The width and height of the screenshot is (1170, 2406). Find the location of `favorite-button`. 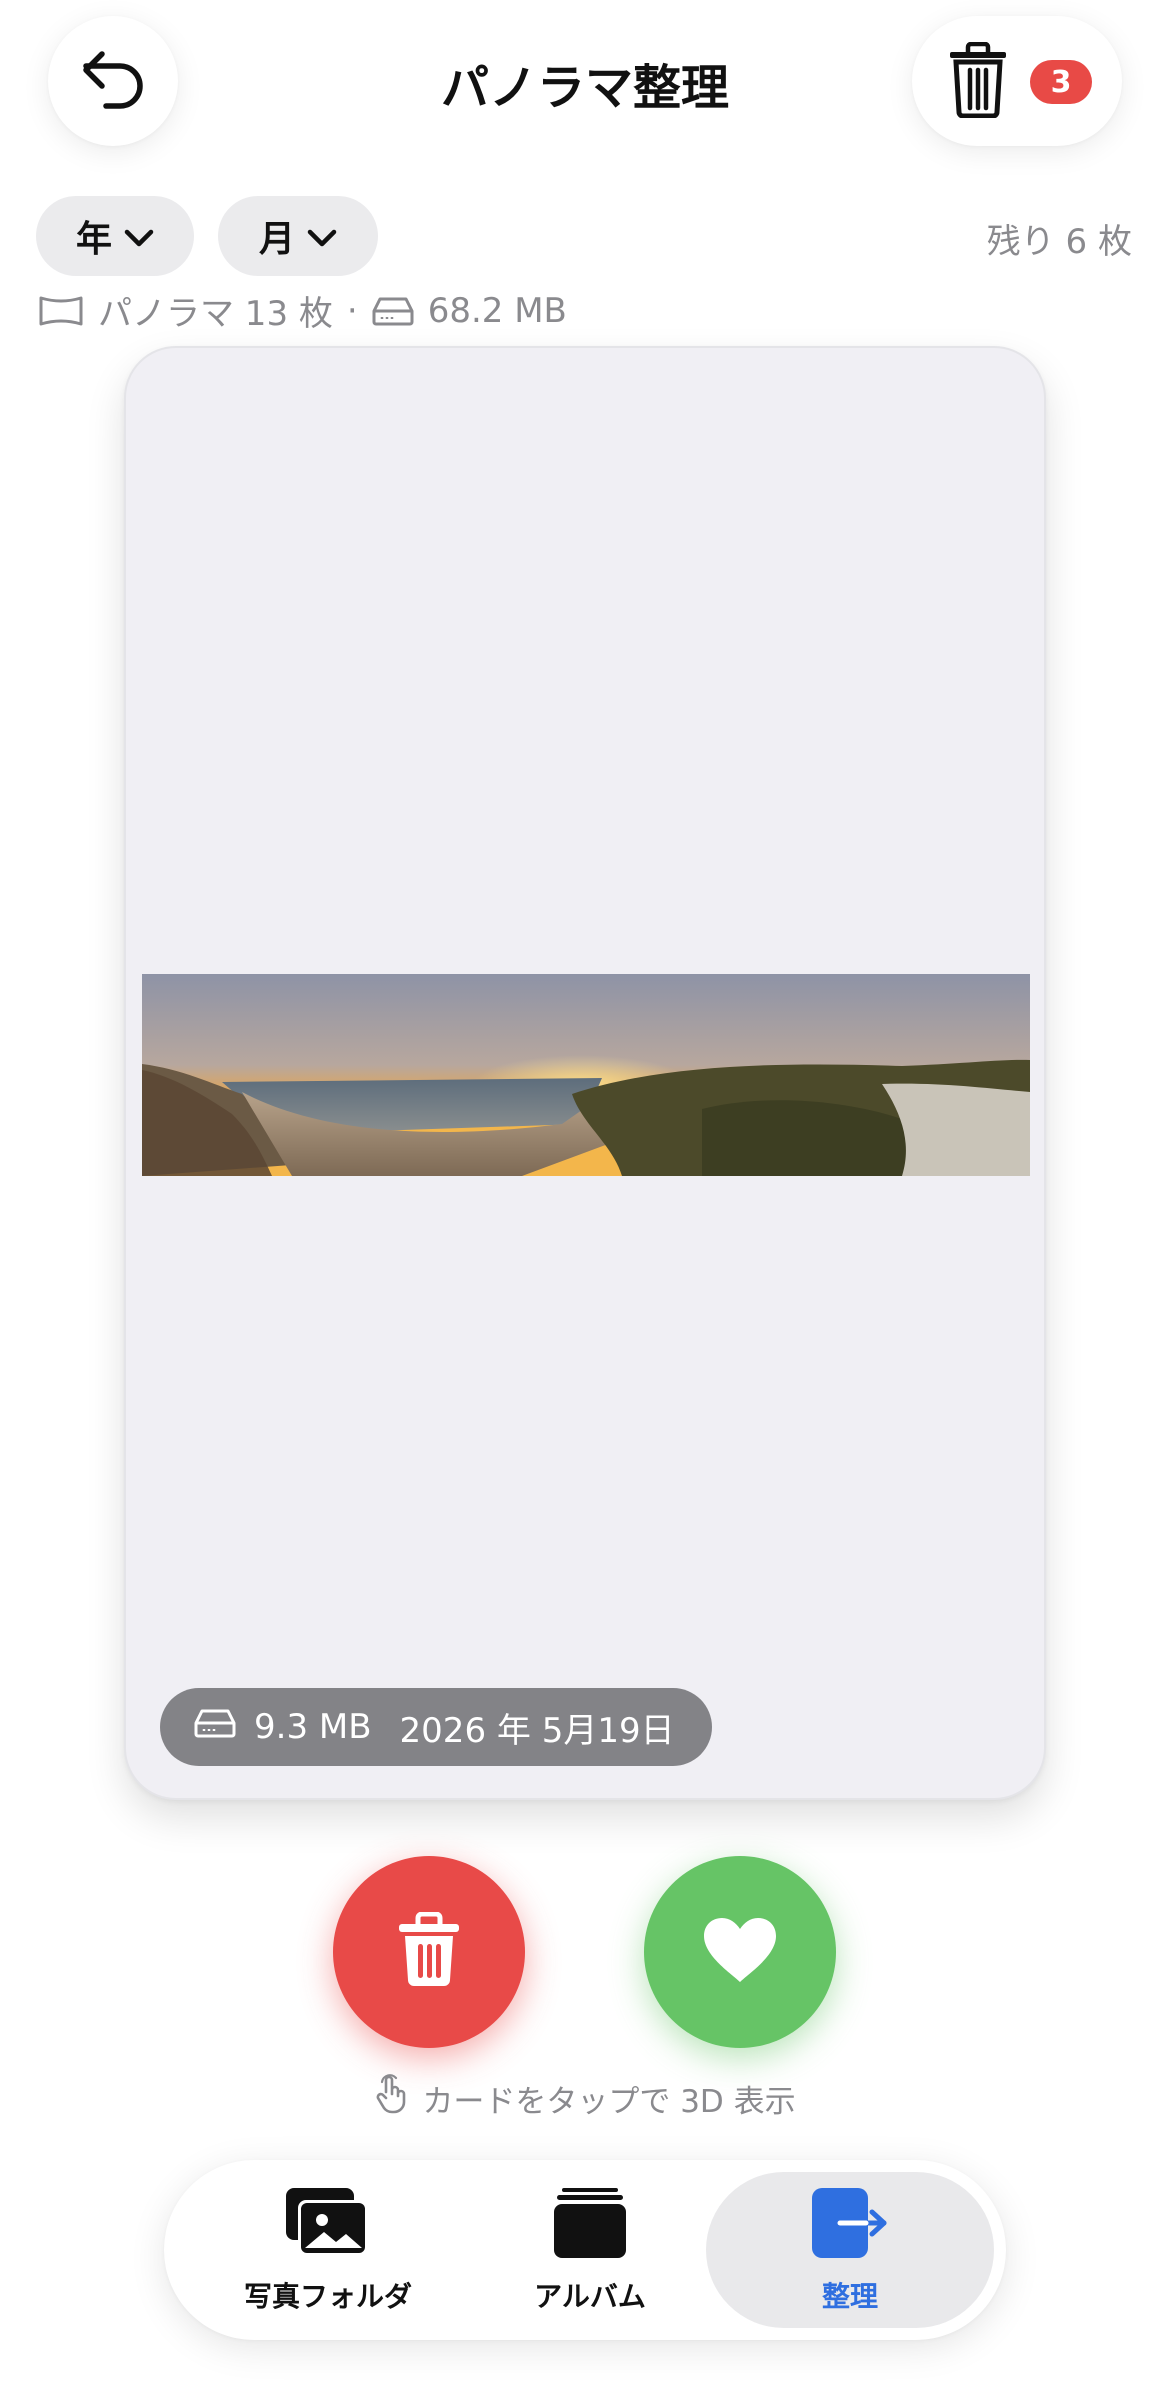

favorite-button is located at coordinates (740, 1952).